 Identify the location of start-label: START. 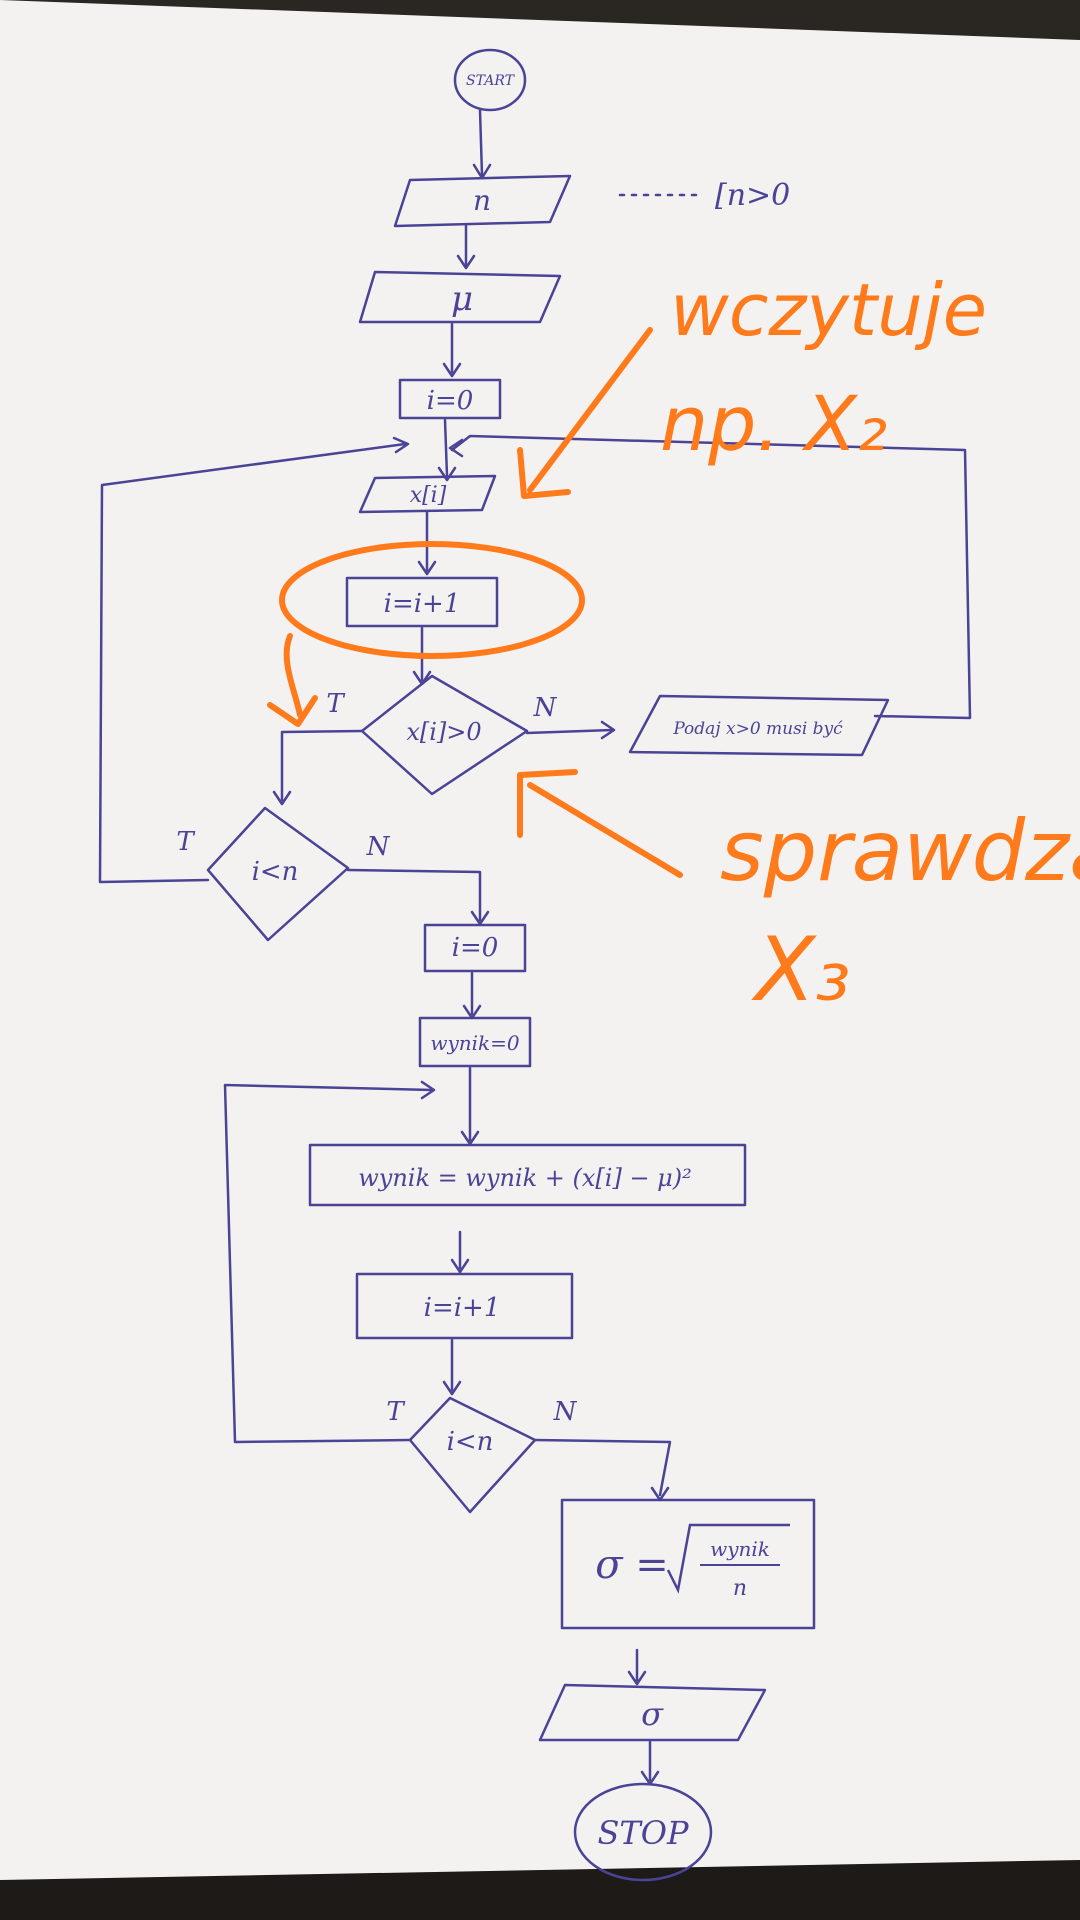
(491, 81).